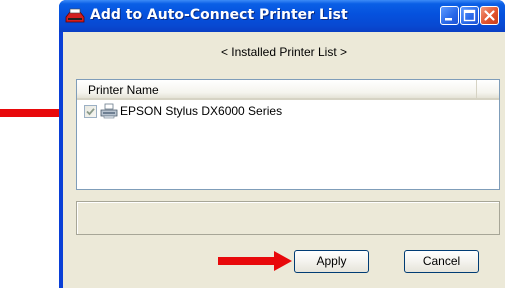 This screenshot has width=505, height=288. I want to click on status-panel, so click(288, 218).